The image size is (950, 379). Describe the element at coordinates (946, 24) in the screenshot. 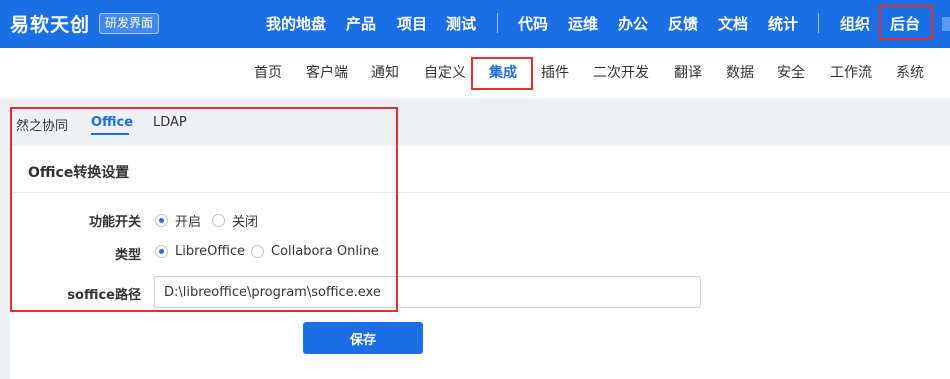

I see `header-edge-button` at that location.